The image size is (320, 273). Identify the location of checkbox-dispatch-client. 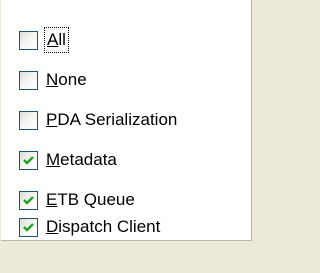
(28, 227).